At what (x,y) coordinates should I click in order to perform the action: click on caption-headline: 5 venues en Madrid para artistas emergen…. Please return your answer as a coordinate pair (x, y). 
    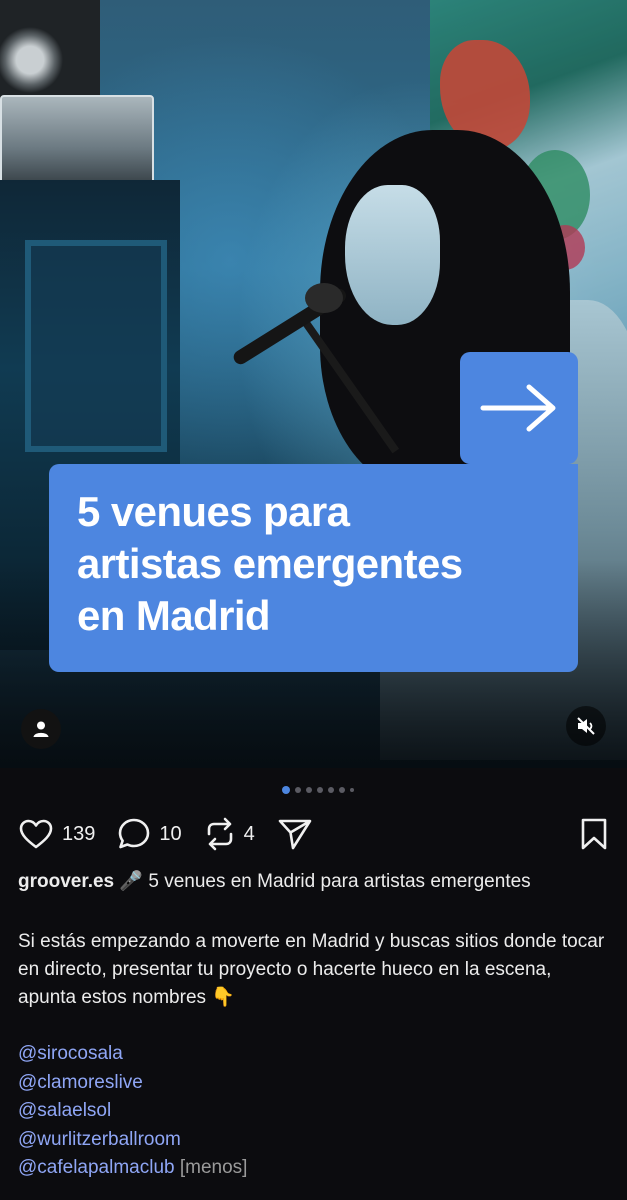
    Looking at the image, I should click on (339, 881).